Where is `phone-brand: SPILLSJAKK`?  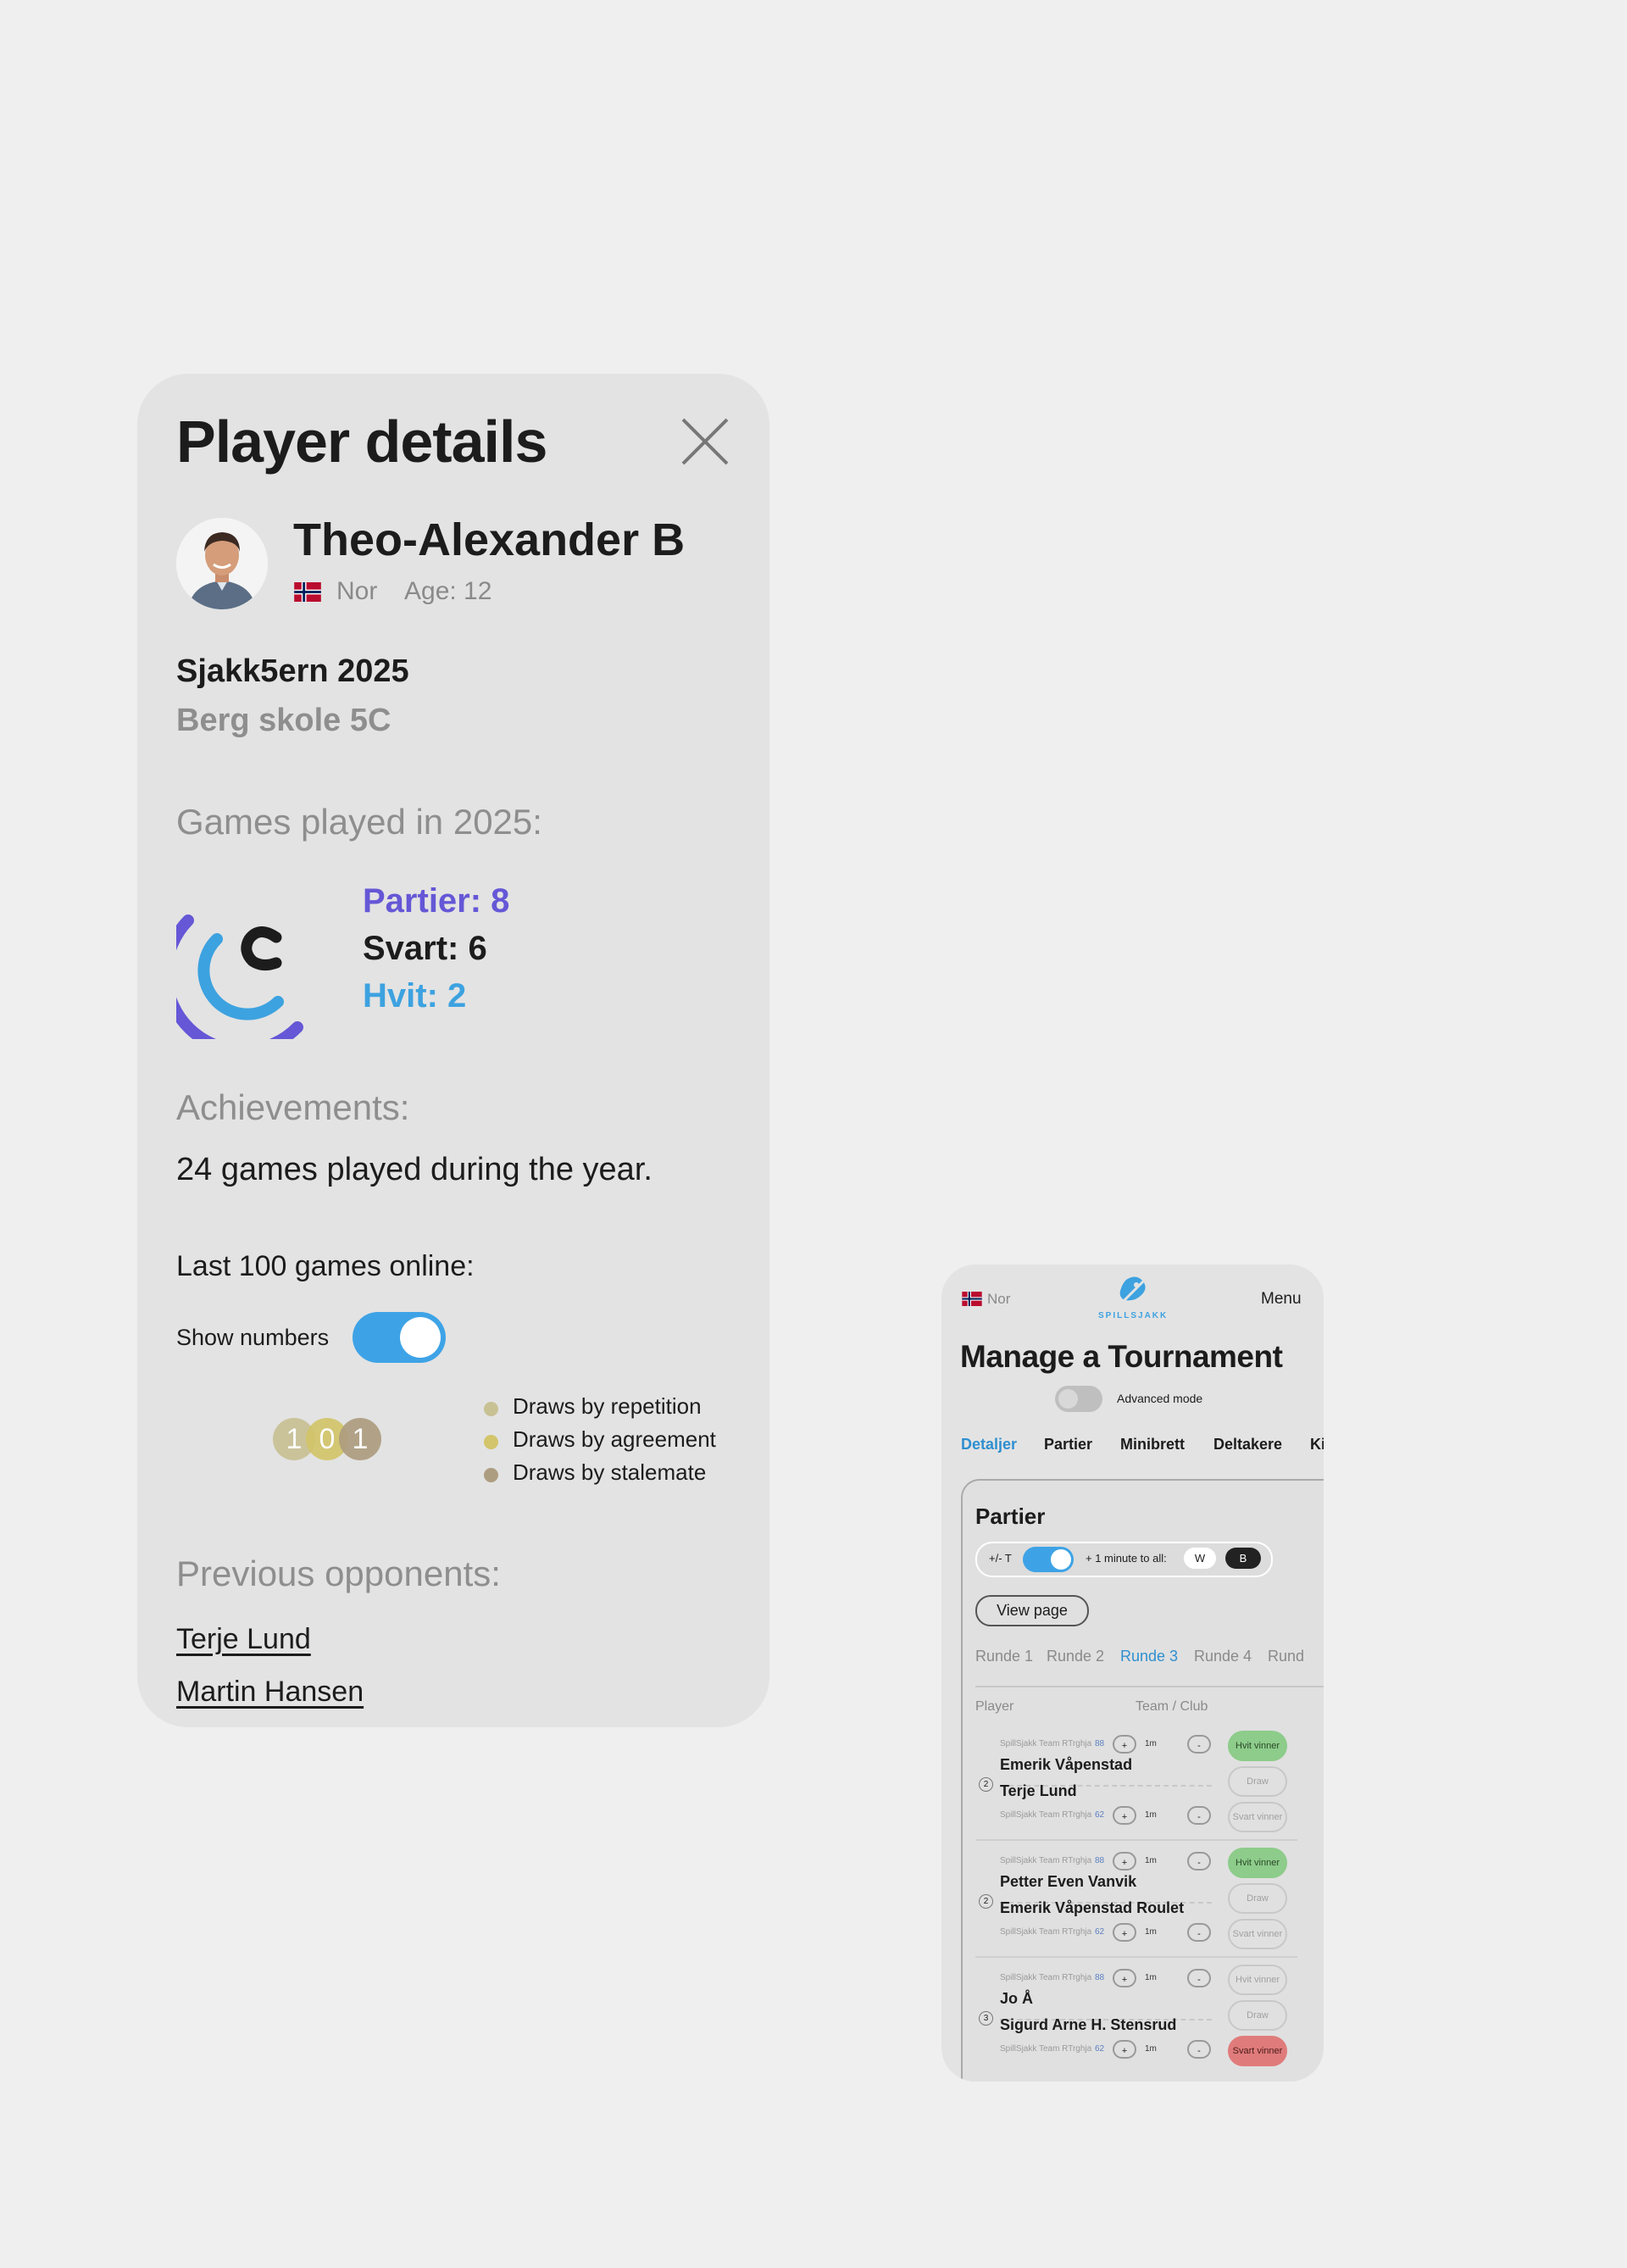 phone-brand: SPILLSJAKK is located at coordinates (1134, 1315).